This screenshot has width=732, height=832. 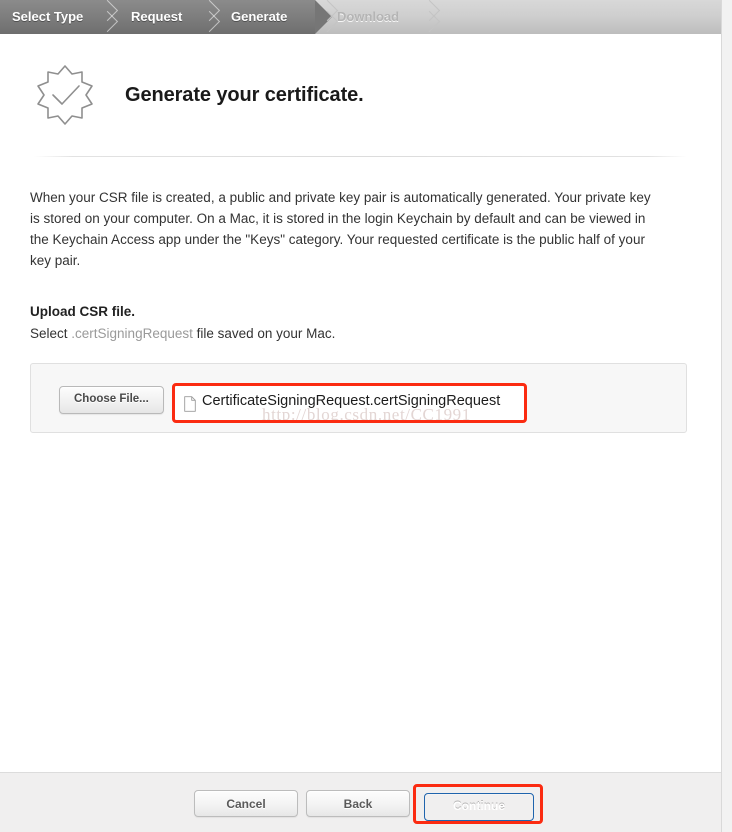 What do you see at coordinates (51, 333) in the screenshot?
I see `upload-sub-prefix: Select` at bounding box center [51, 333].